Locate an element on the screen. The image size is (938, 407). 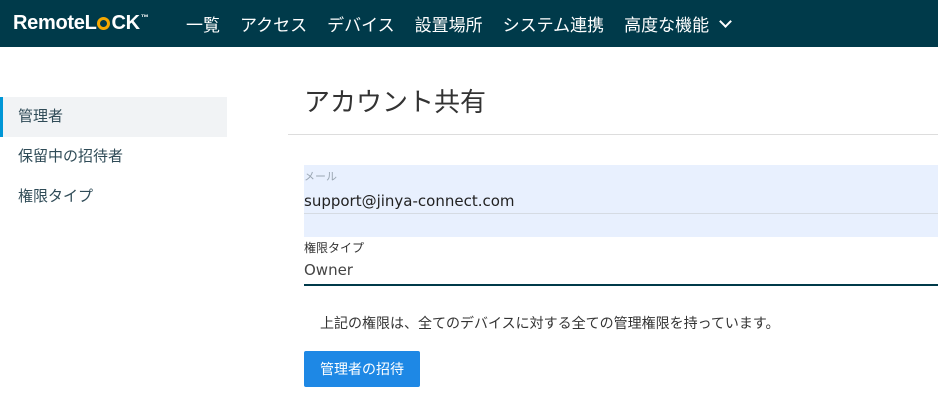
email-field is located at coordinates (621, 201).